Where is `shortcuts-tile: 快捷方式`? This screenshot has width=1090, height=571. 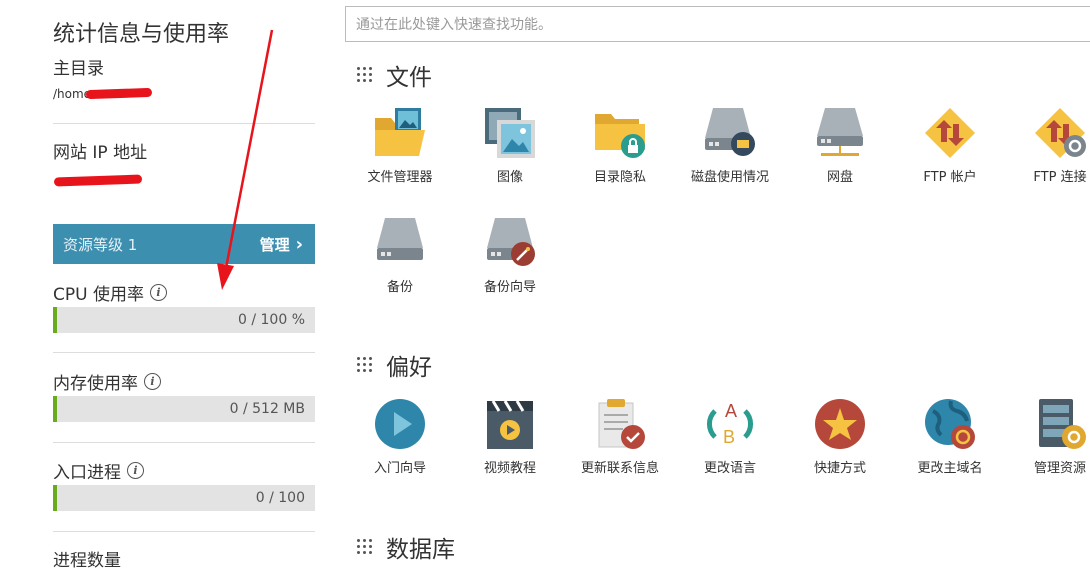
shortcuts-tile: 快捷方式 is located at coordinates (840, 436).